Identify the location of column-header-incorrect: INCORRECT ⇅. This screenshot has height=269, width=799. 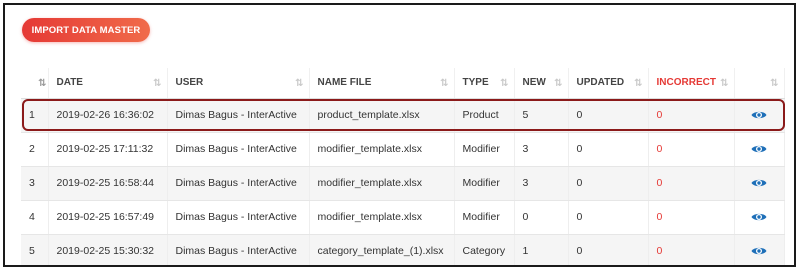
(691, 83).